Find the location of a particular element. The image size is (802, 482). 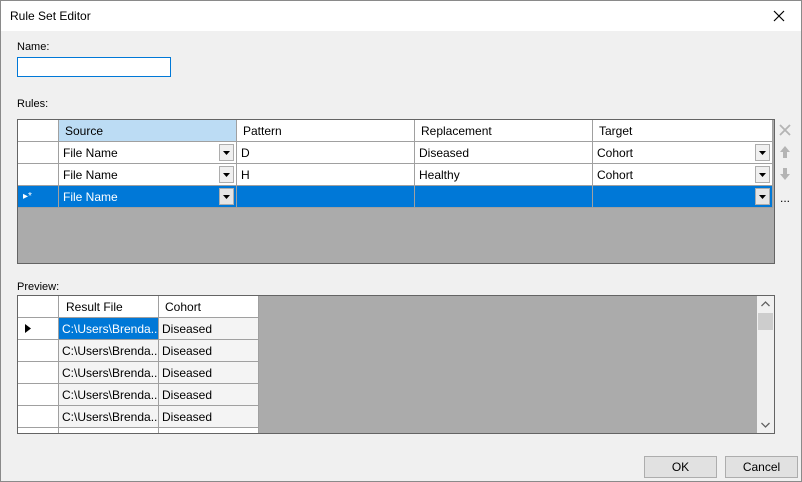

scroll-up-icon is located at coordinates (765, 304).